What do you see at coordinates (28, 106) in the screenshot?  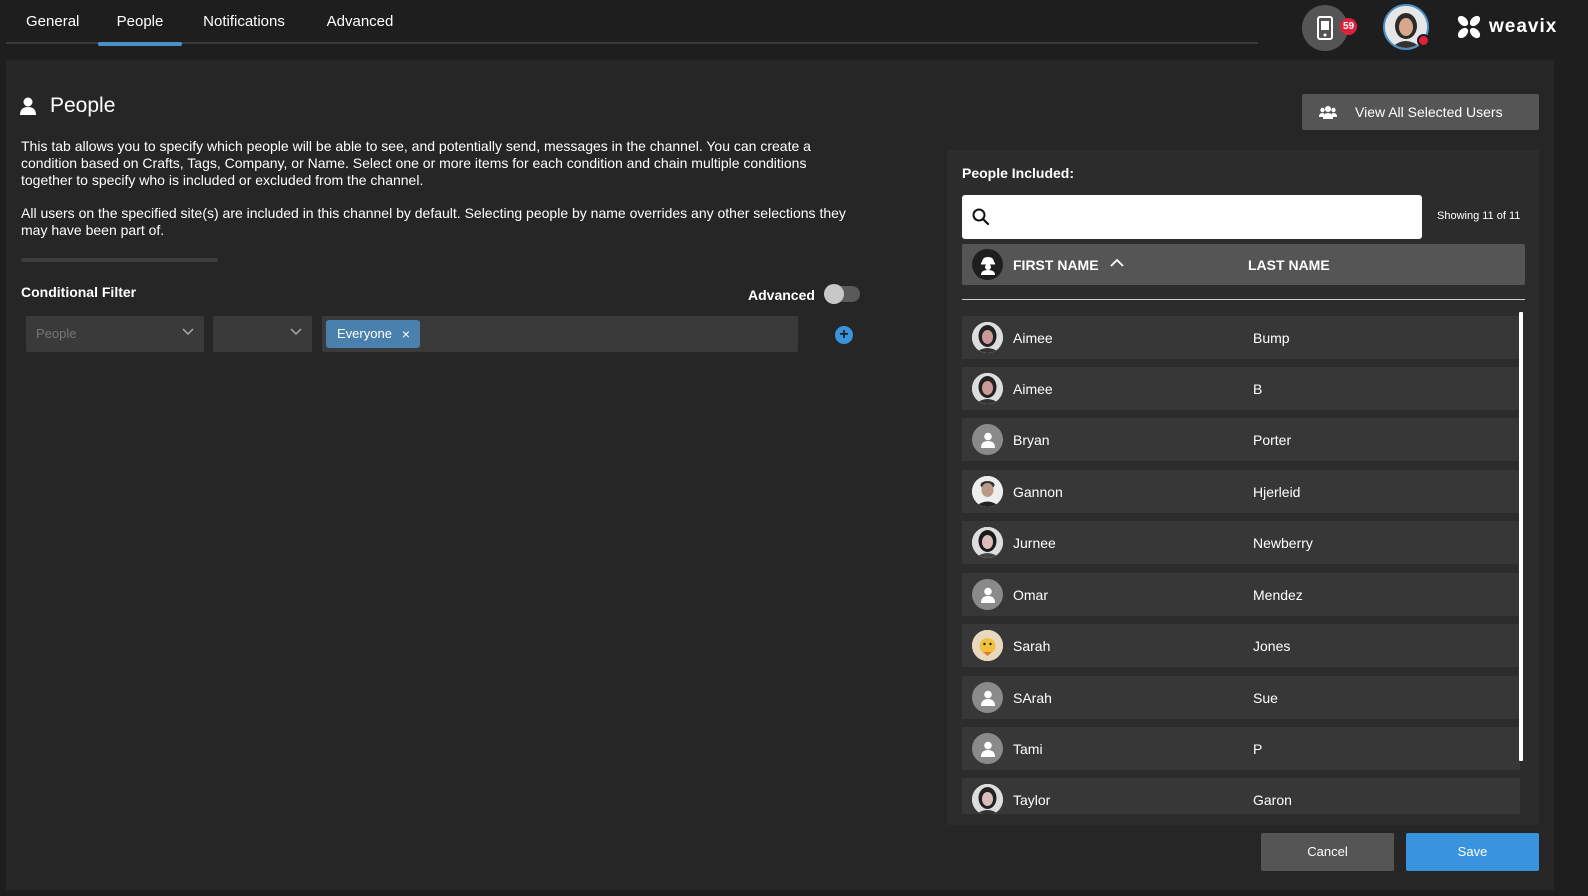 I see `person-icon` at bounding box center [28, 106].